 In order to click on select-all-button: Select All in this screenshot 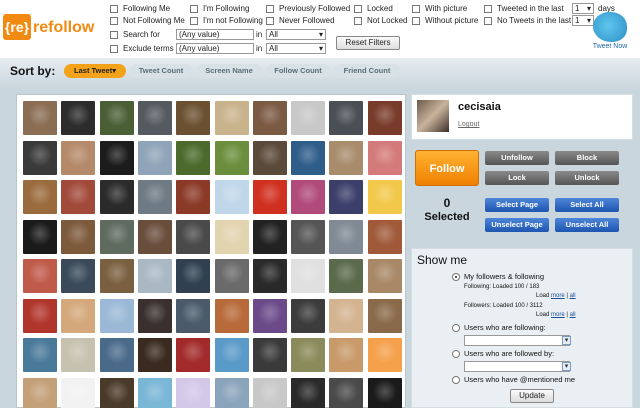, I will do `click(587, 205)`.